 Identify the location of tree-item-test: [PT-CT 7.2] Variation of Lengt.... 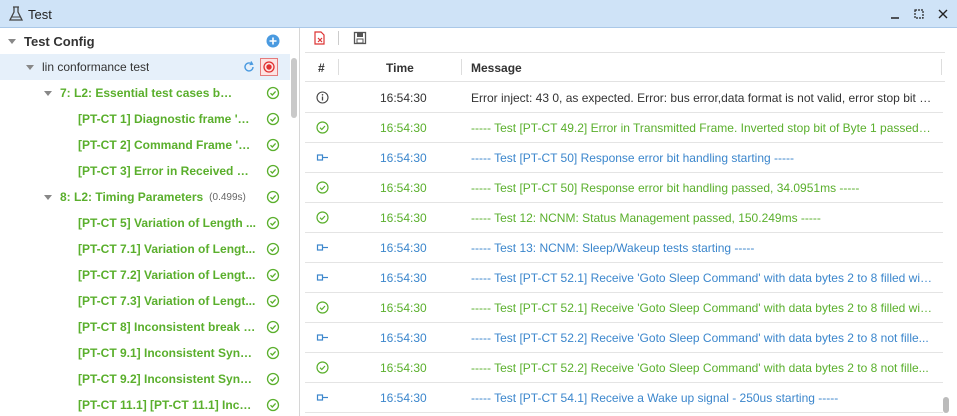
(145, 275).